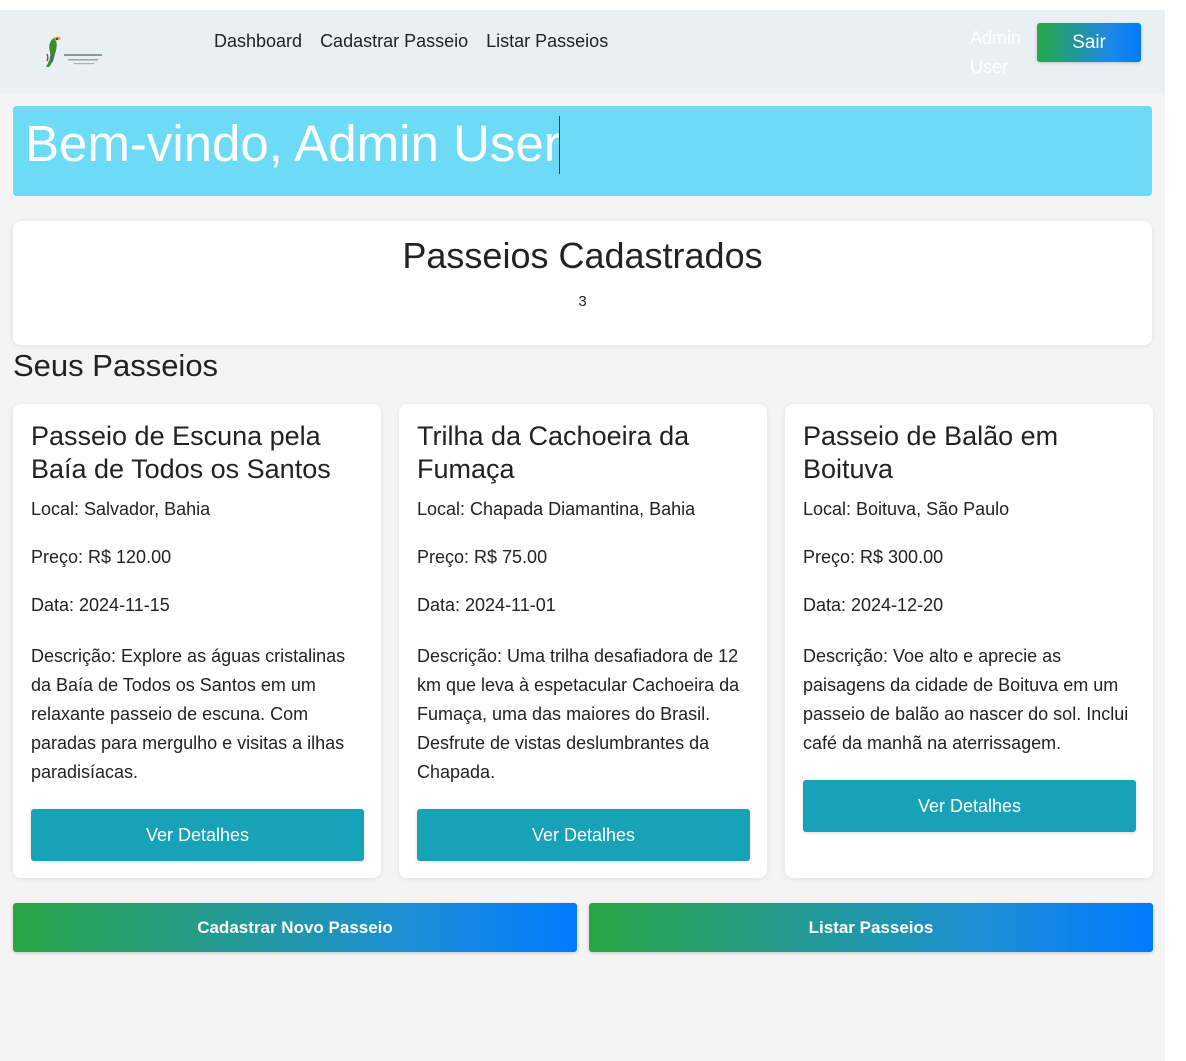 Image resolution: width=1186 pixels, height=1061 pixels. I want to click on logout-button: Sair, so click(1089, 42).